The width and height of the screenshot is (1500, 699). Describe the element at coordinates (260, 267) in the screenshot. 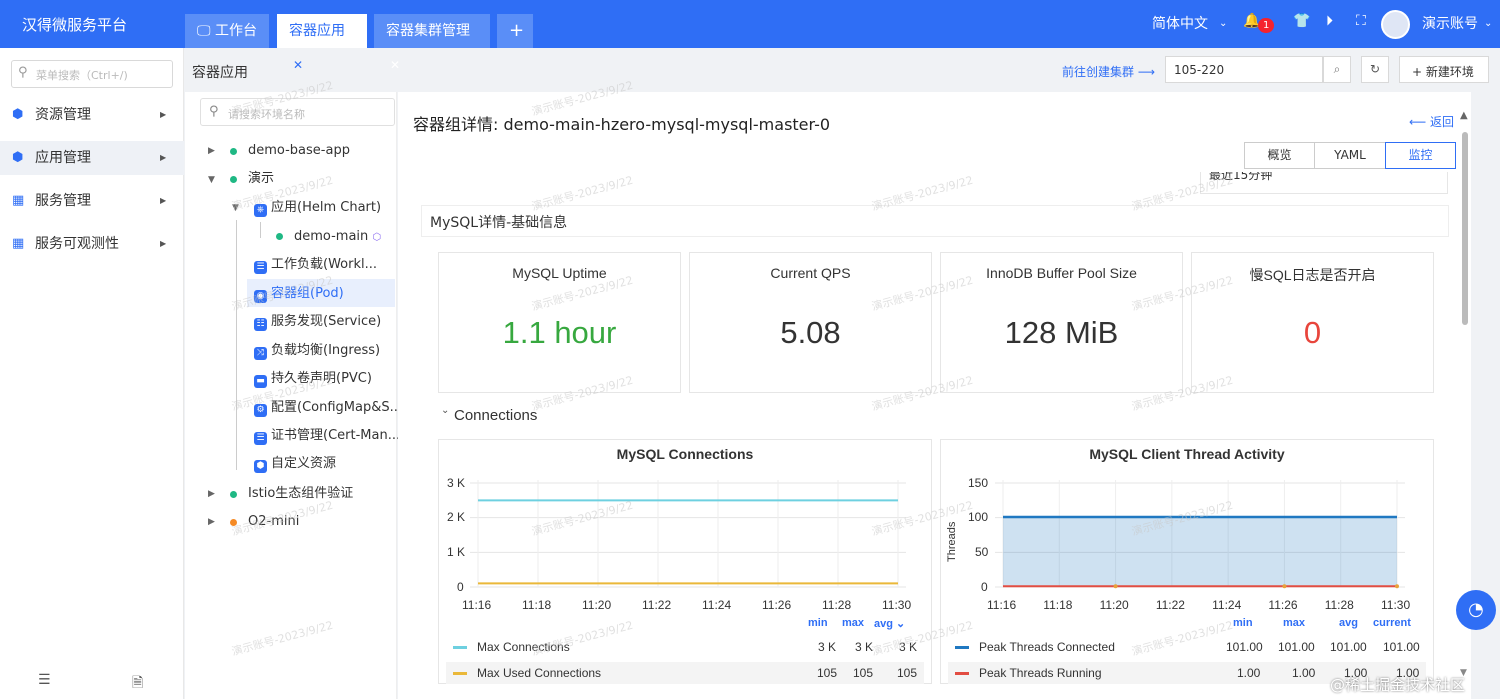

I see `workload-icon: ☰` at that location.